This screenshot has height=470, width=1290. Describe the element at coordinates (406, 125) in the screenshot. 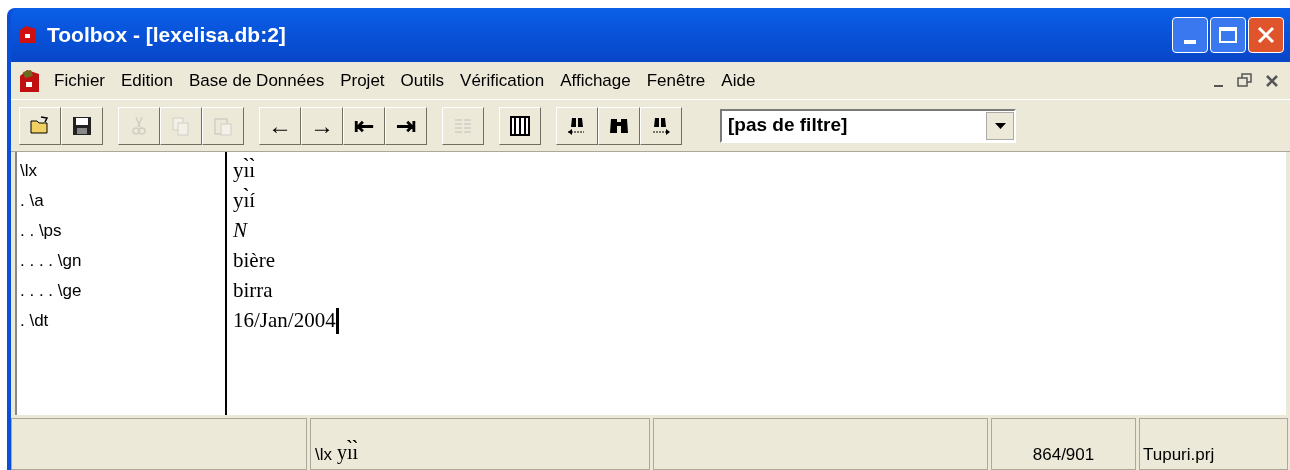

I see `navigation-button: ⇥` at that location.